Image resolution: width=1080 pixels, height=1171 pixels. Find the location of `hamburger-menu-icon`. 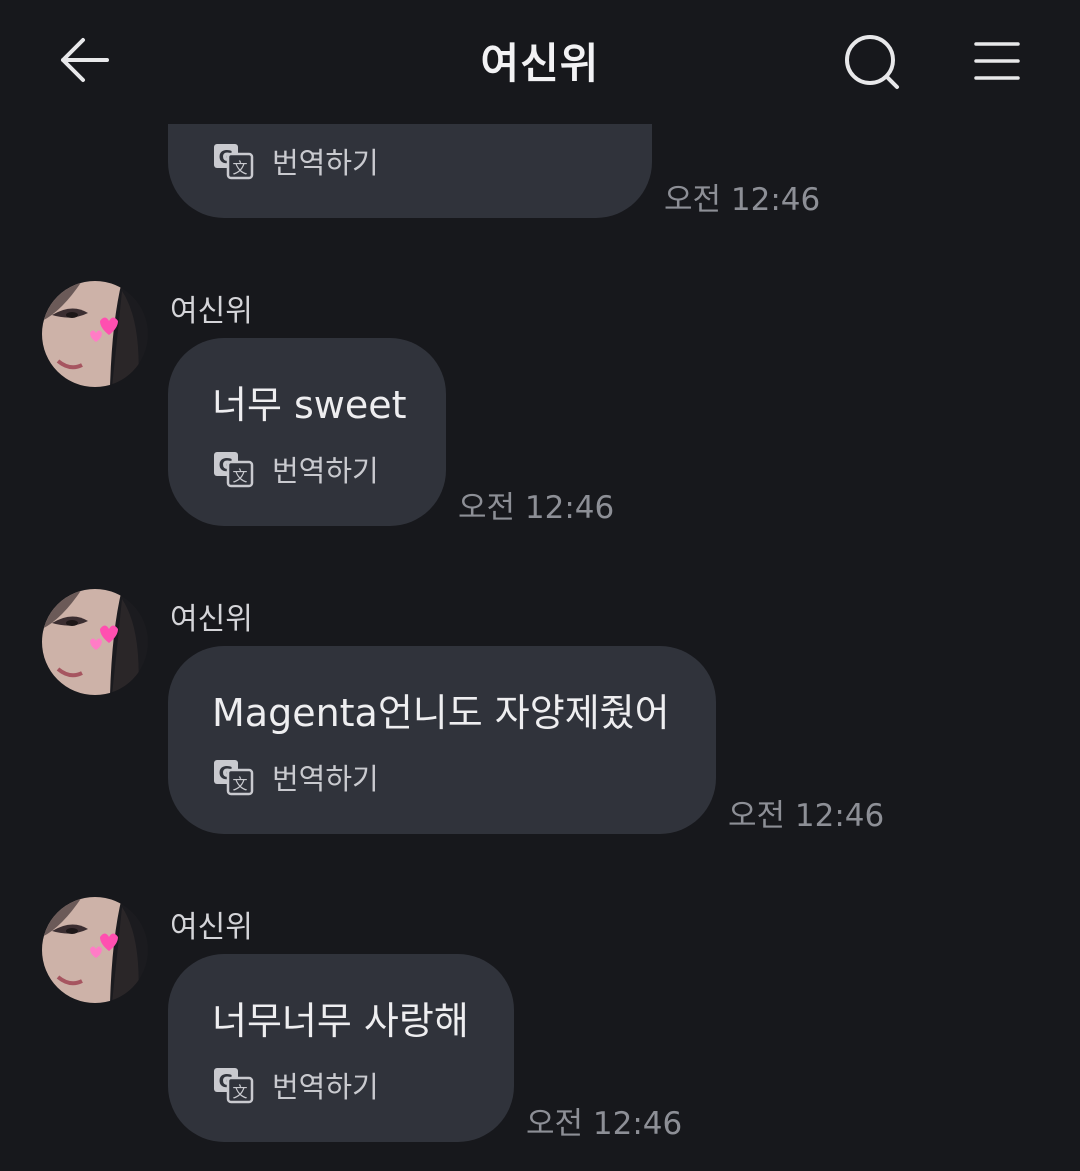

hamburger-menu-icon is located at coordinates (997, 61).